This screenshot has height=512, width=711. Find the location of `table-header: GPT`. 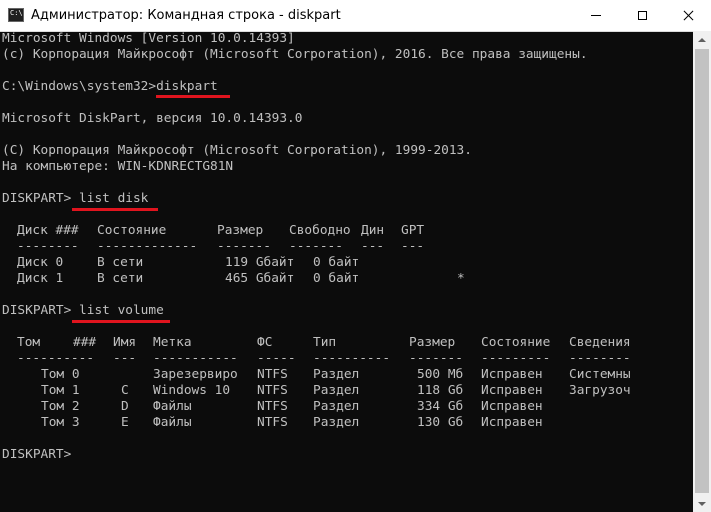

table-header: GPT is located at coordinates (413, 230).